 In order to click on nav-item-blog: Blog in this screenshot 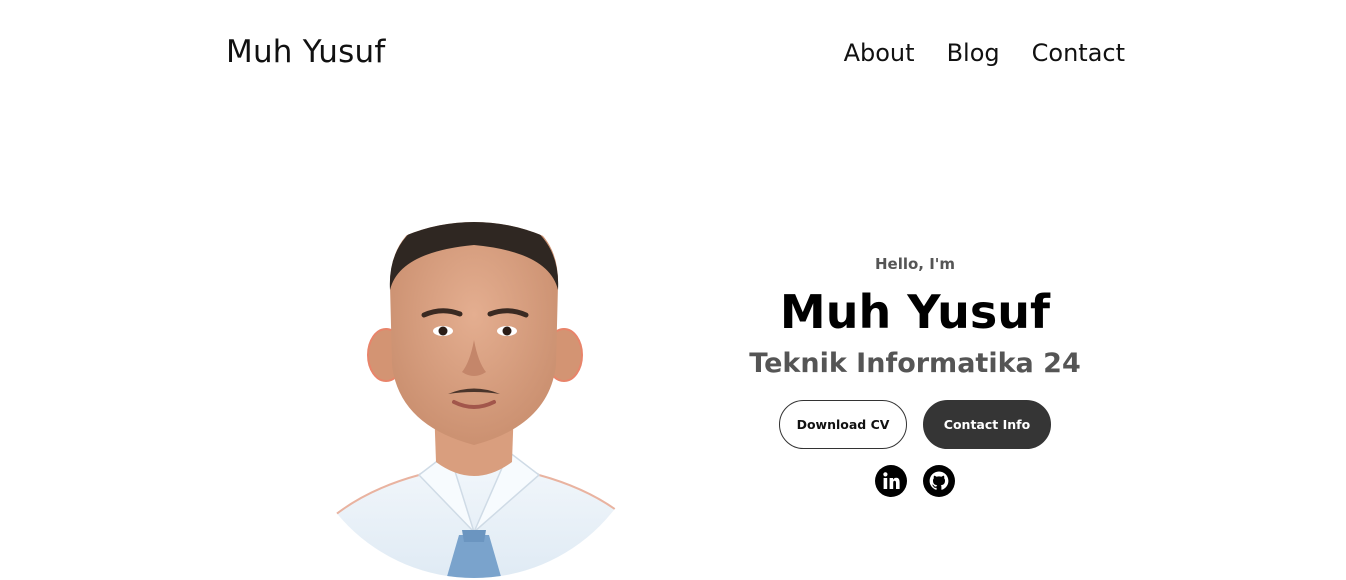, I will do `click(973, 53)`.